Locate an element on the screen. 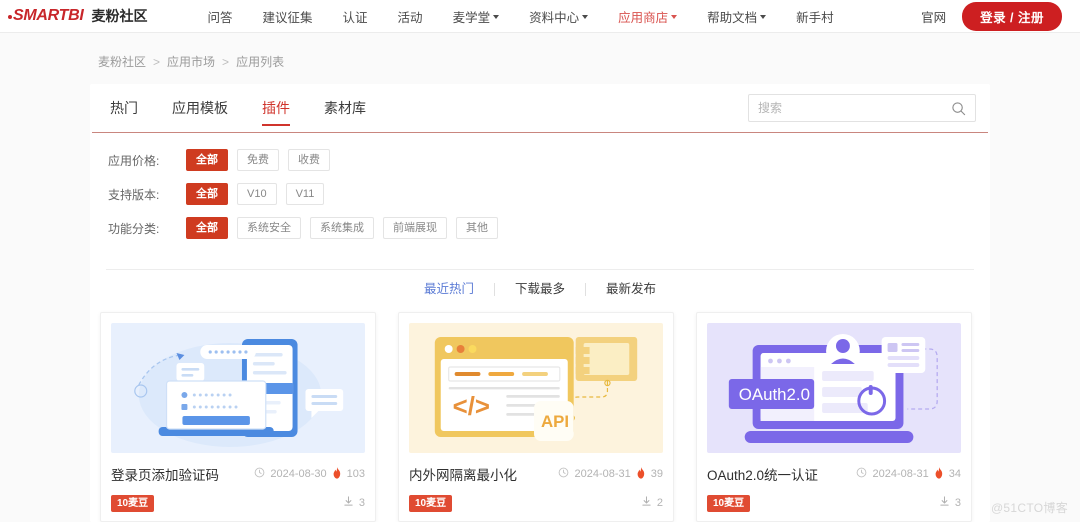  sort-bar: 最近热门 下载最多 最新发布 is located at coordinates (540, 288).